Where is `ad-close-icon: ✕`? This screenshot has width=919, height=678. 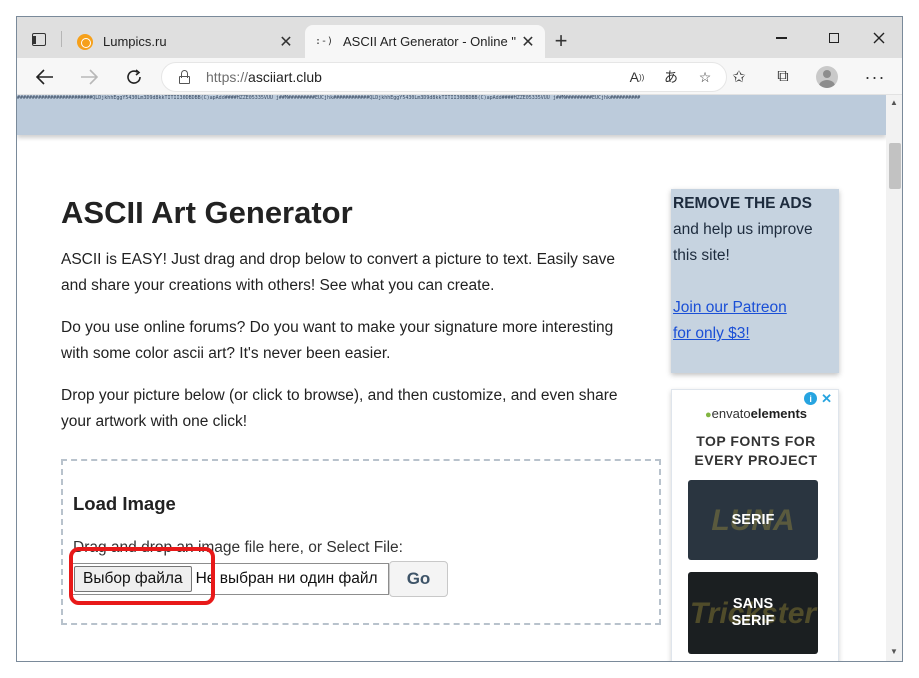 ad-close-icon: ✕ is located at coordinates (826, 398).